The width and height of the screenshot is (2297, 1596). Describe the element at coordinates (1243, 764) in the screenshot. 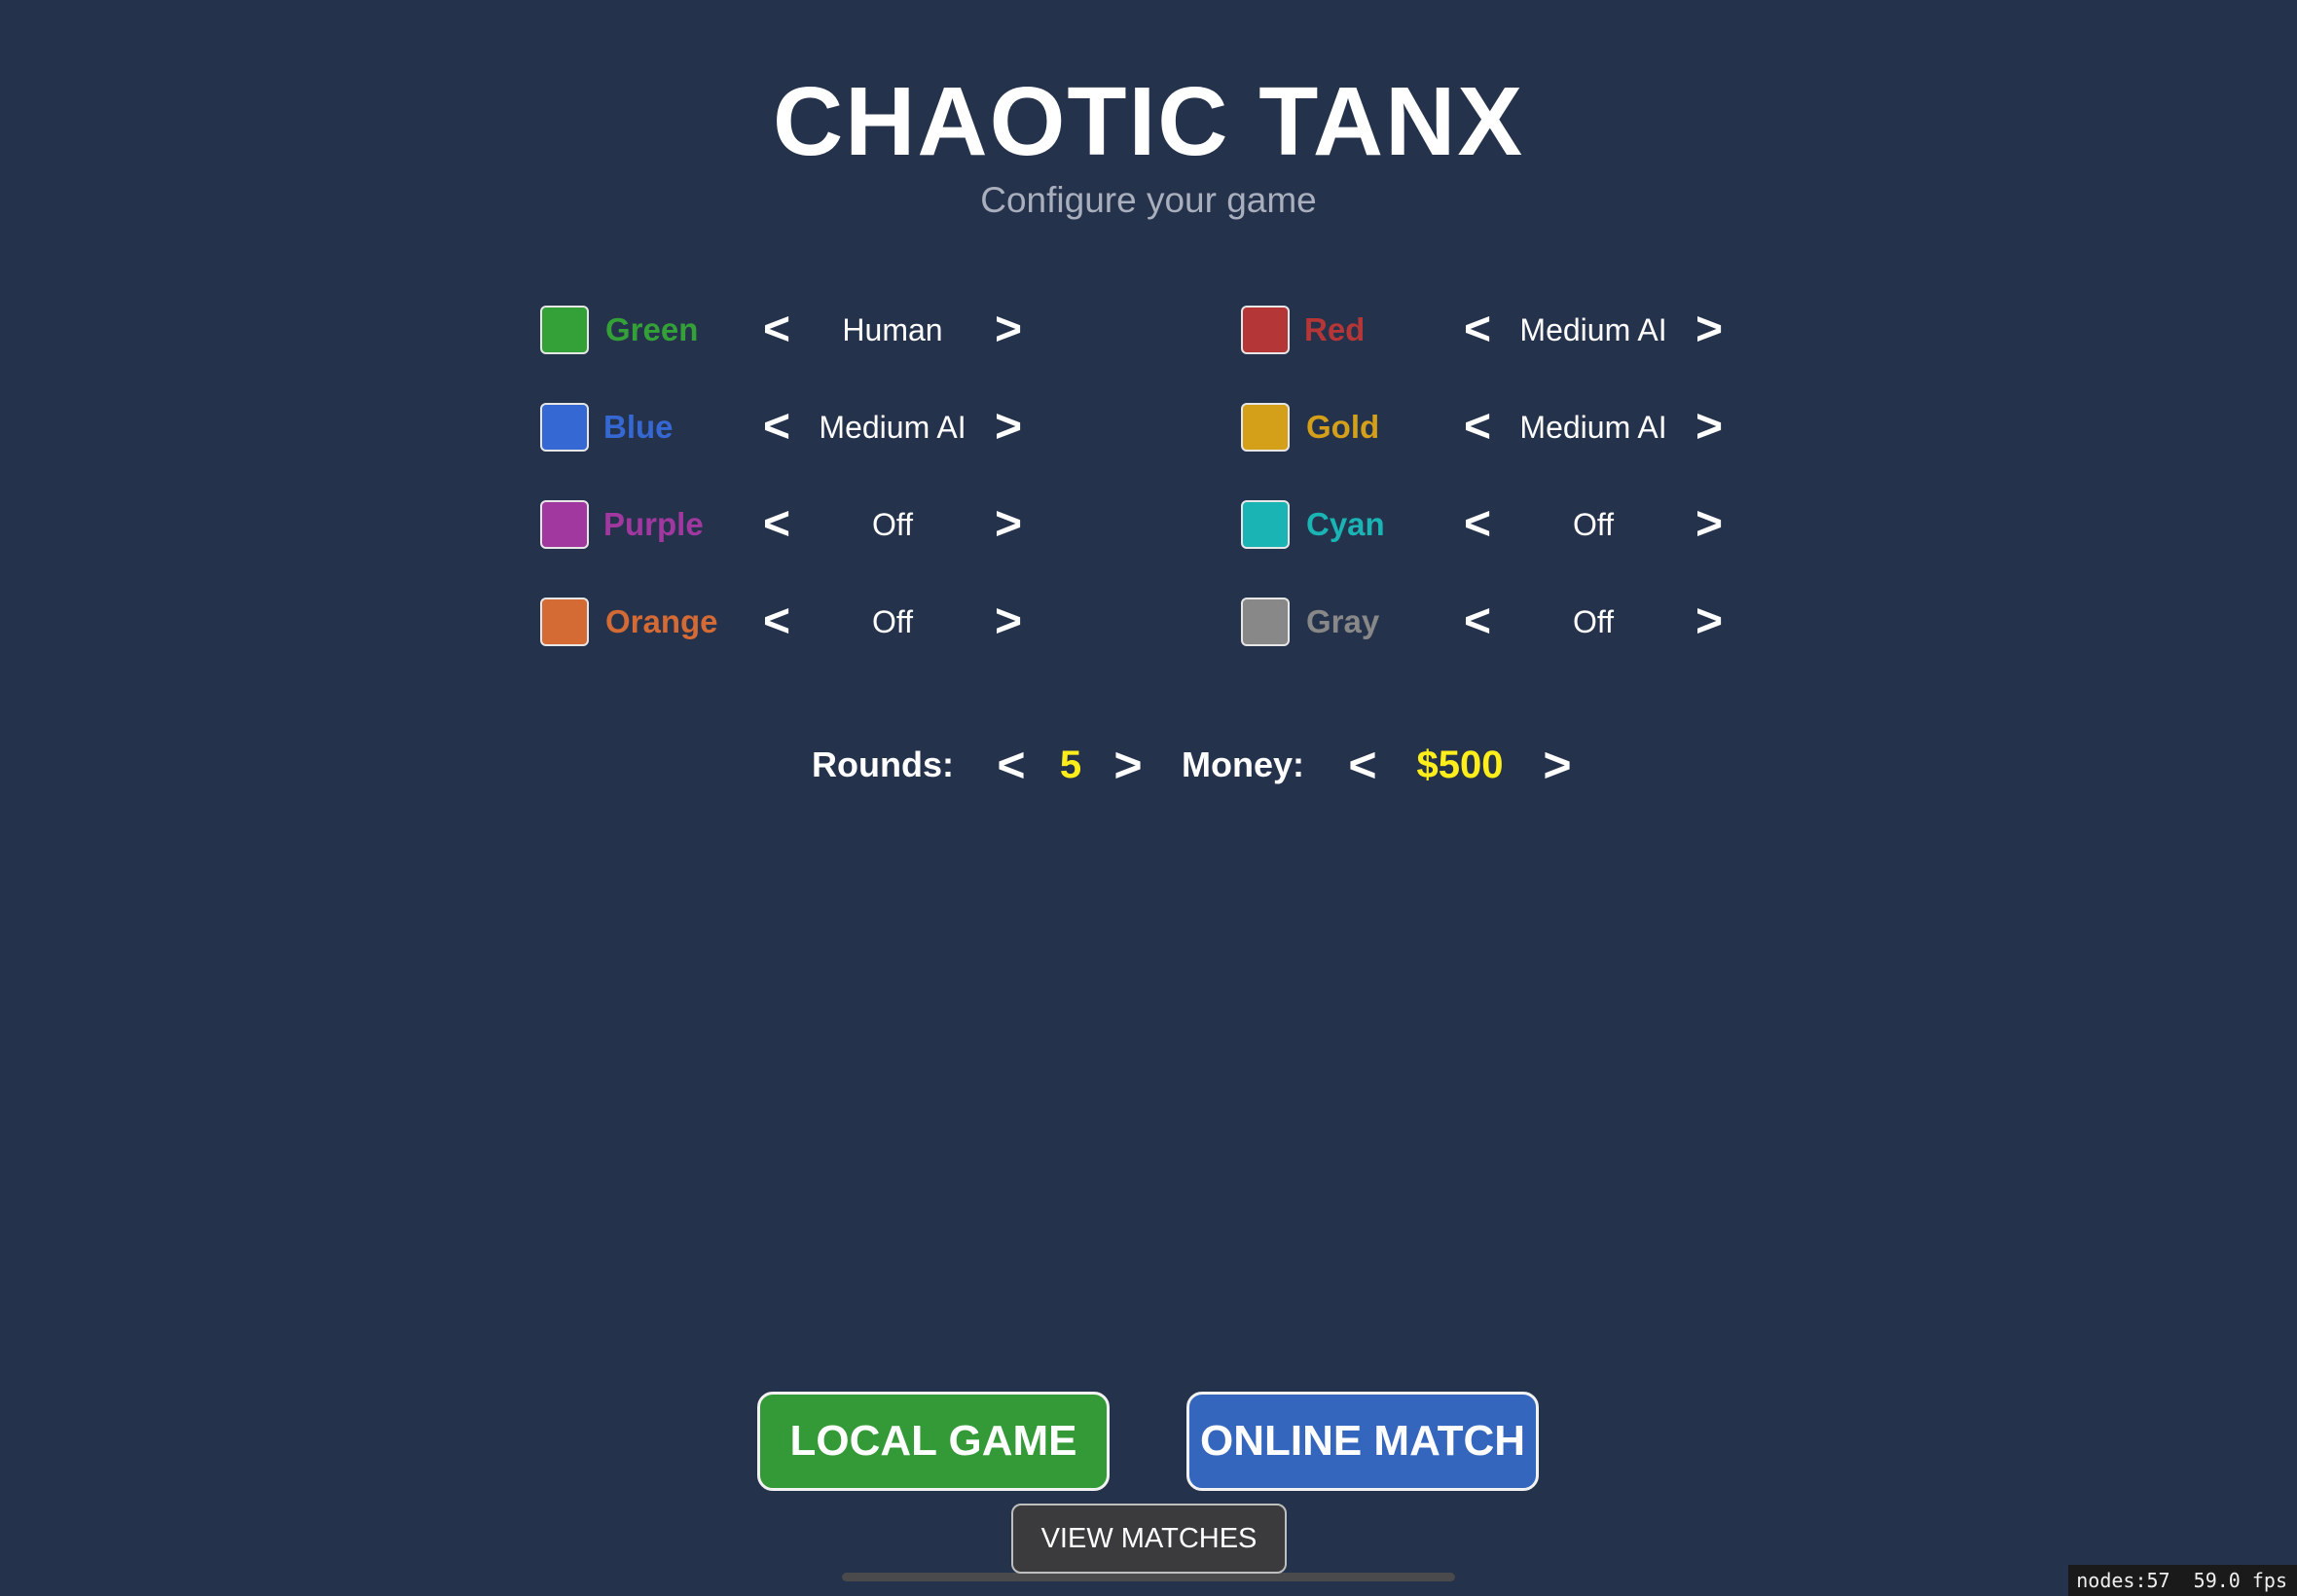

I see `money-label: Money:` at that location.